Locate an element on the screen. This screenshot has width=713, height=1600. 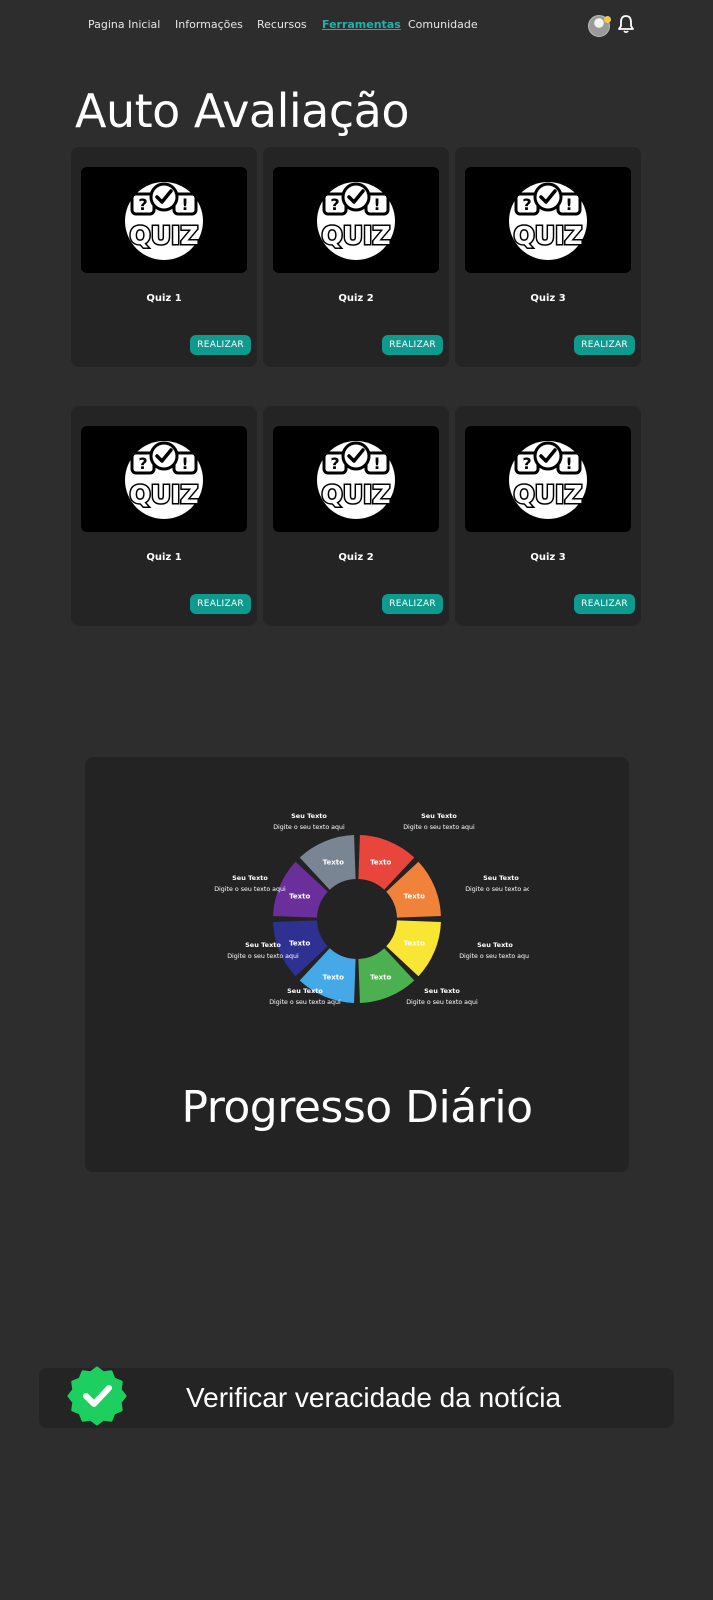
verify-news-button: Verificar veracidade da notícia is located at coordinates (356, 1397).